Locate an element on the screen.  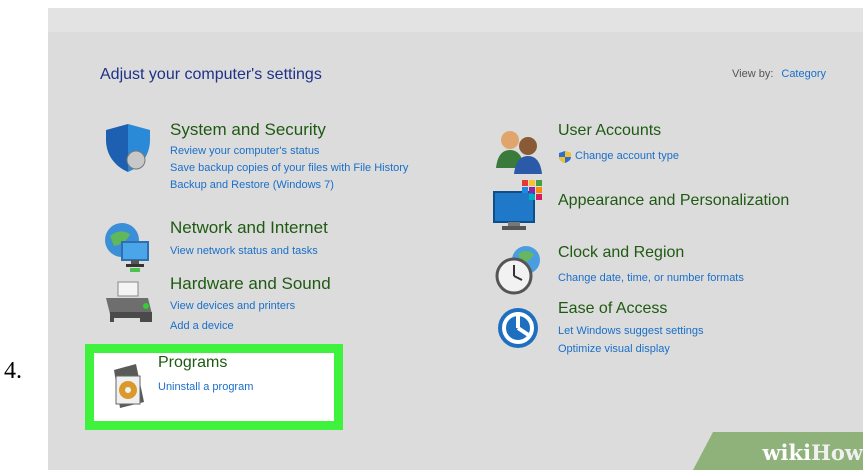
category-link: Add a device is located at coordinates (202, 326).